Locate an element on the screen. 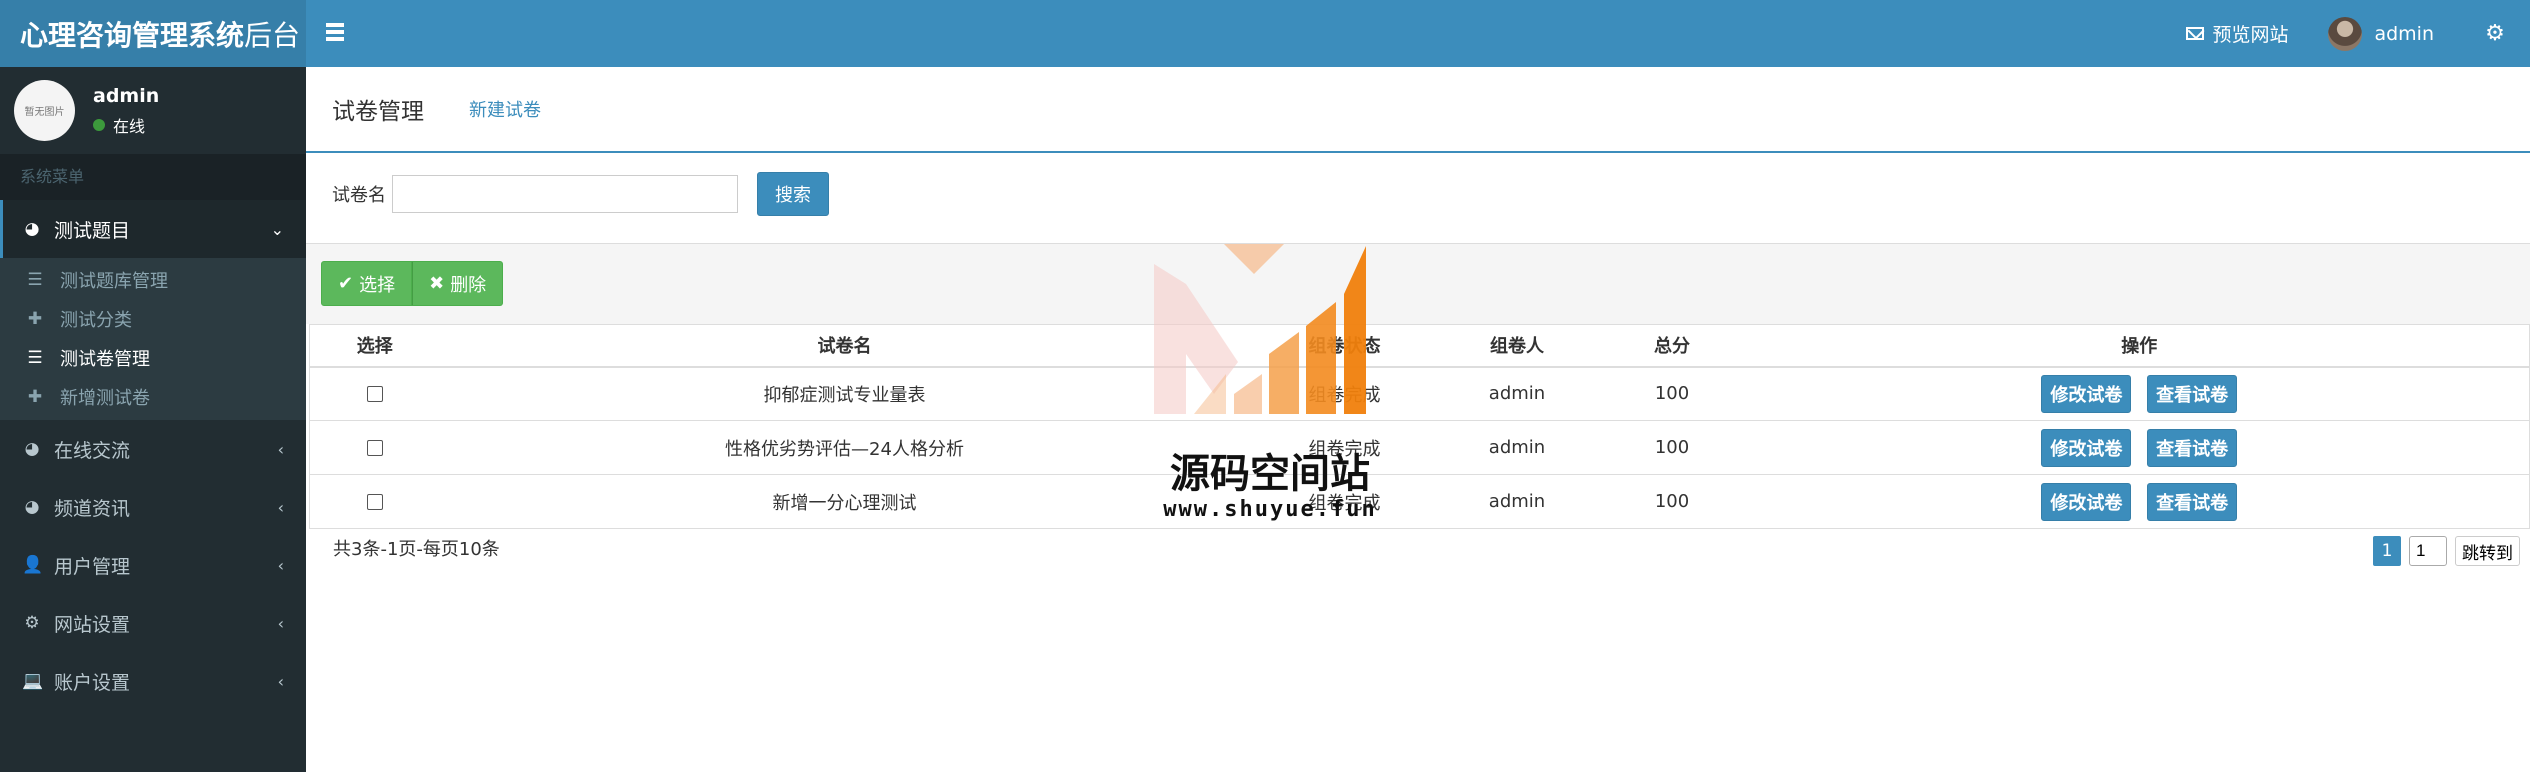 This screenshot has height=772, width=2530. envelope-icon is located at coordinates (2195, 33).